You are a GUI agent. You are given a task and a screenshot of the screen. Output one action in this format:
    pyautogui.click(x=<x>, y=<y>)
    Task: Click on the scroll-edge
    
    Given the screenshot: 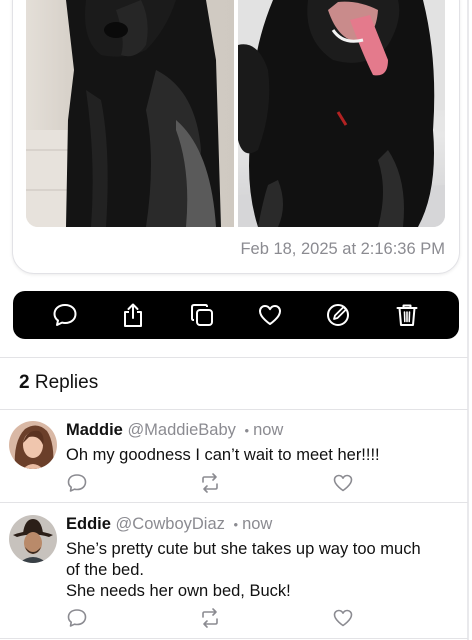 What is the action you would take?
    pyautogui.click(x=468, y=320)
    